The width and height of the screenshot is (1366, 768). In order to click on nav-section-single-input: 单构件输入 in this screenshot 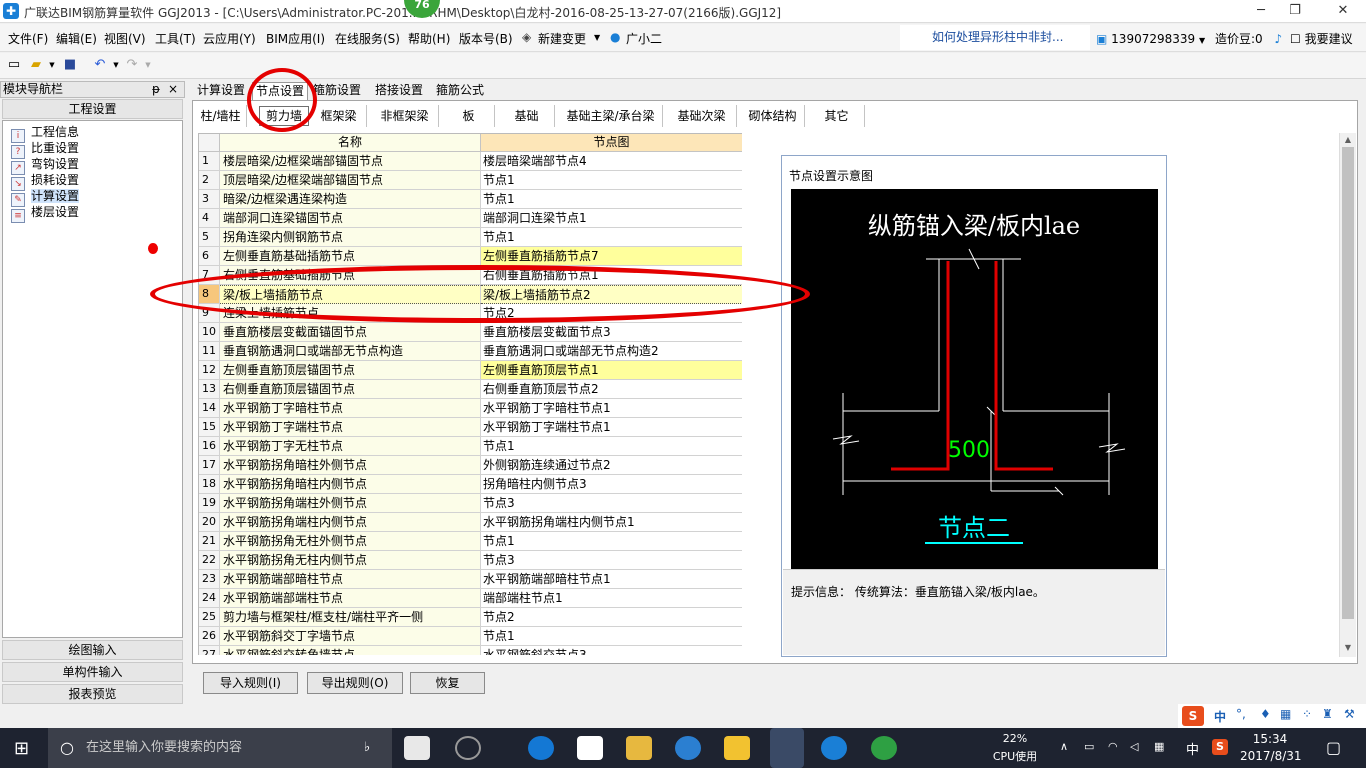, I will do `click(92, 672)`.